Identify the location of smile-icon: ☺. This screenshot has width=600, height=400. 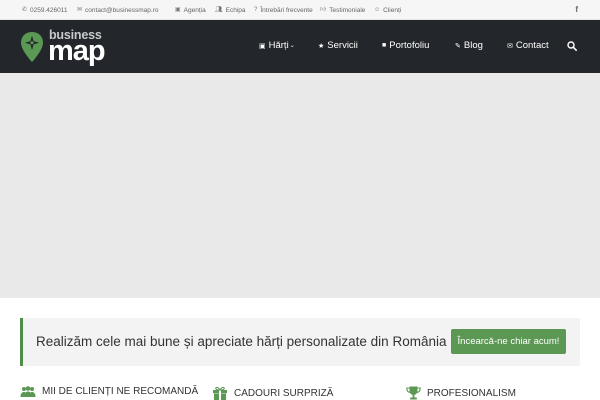
(377, 10).